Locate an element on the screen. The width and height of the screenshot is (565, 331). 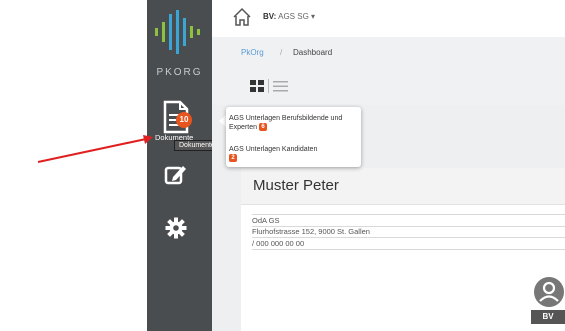
brand-name: PKORG is located at coordinates (179, 72).